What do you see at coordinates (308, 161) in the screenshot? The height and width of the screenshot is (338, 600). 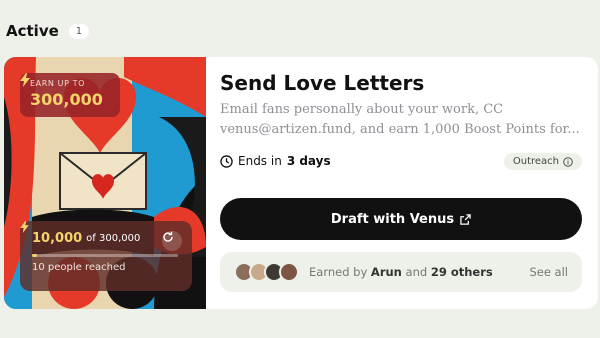 I see `deadline-value: 3 days` at bounding box center [308, 161].